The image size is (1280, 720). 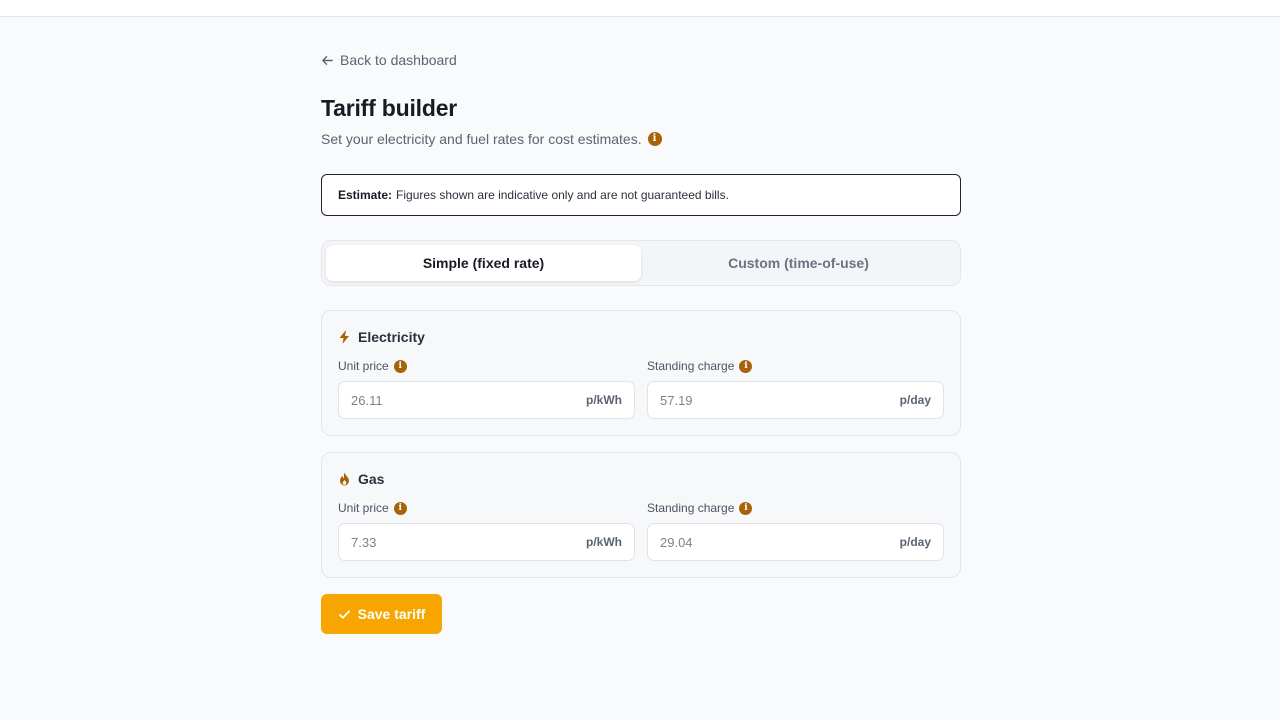 What do you see at coordinates (391, 337) in the screenshot?
I see `electricity-title: Electricity` at bounding box center [391, 337].